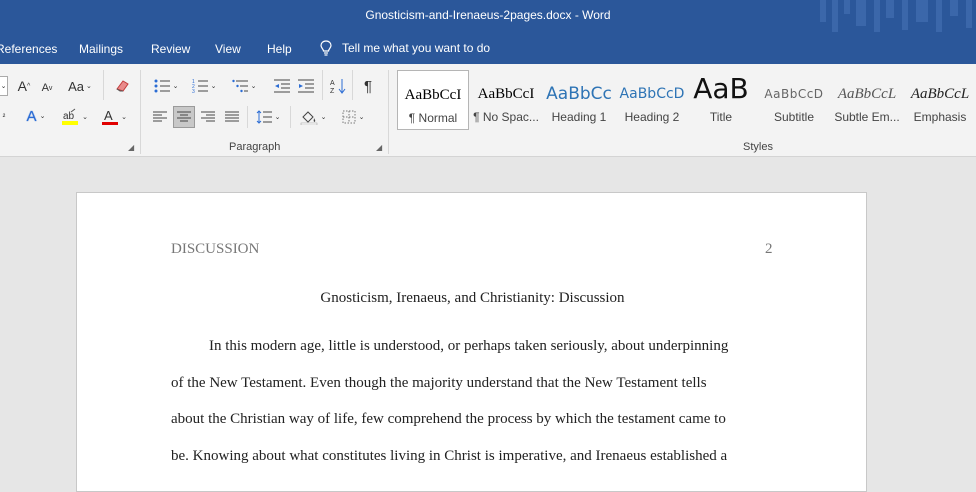  I want to click on subscript-button-edge: ², so click(4, 116).